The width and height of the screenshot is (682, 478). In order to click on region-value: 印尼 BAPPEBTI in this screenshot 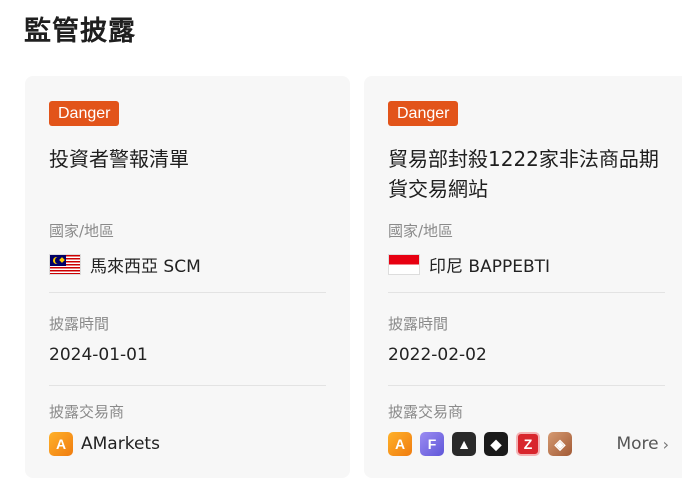, I will do `click(469, 264)`.